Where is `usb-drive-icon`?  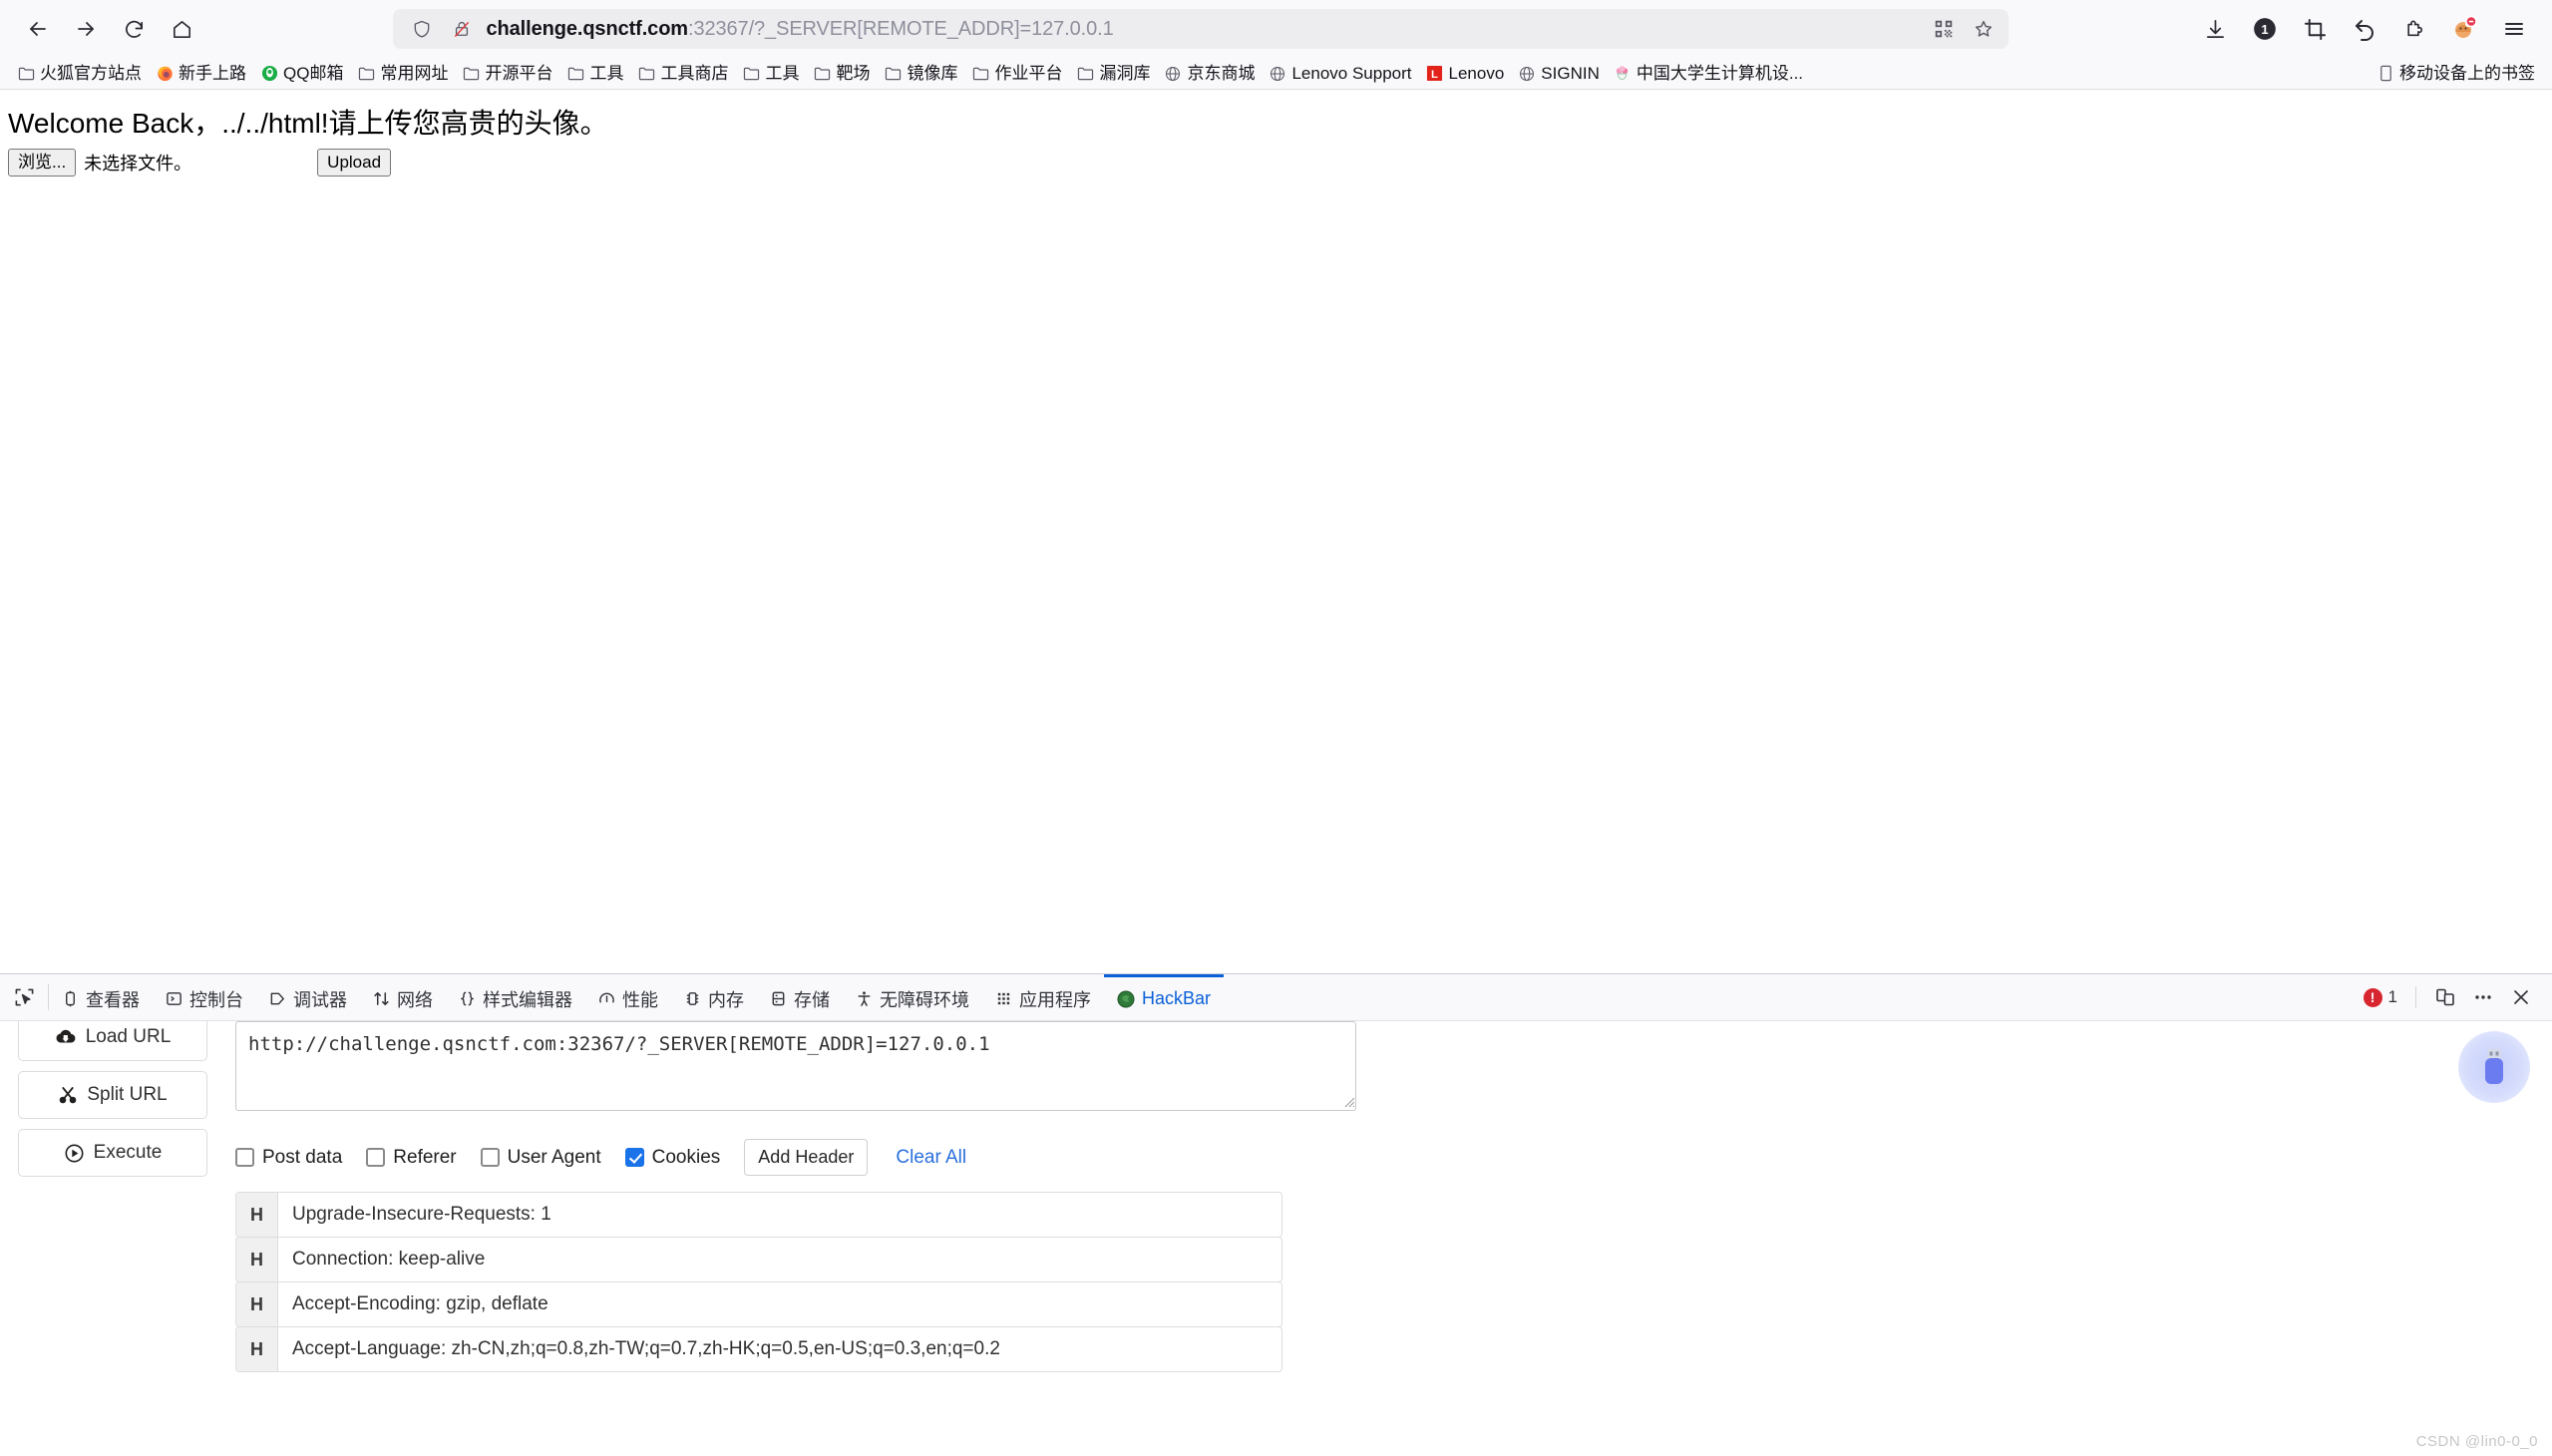
usb-drive-icon is located at coordinates (2494, 1067).